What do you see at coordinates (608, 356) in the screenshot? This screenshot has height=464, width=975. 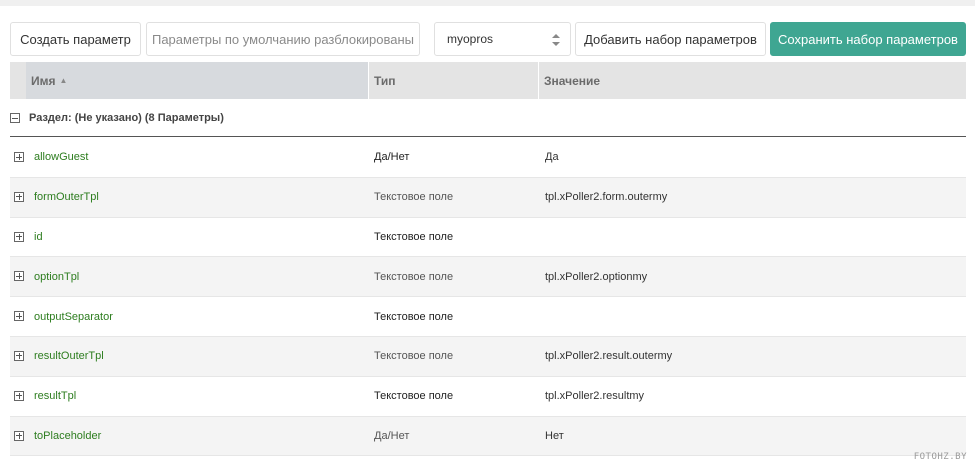 I see `param-value: tpl.xPoller2.result.outermy` at bounding box center [608, 356].